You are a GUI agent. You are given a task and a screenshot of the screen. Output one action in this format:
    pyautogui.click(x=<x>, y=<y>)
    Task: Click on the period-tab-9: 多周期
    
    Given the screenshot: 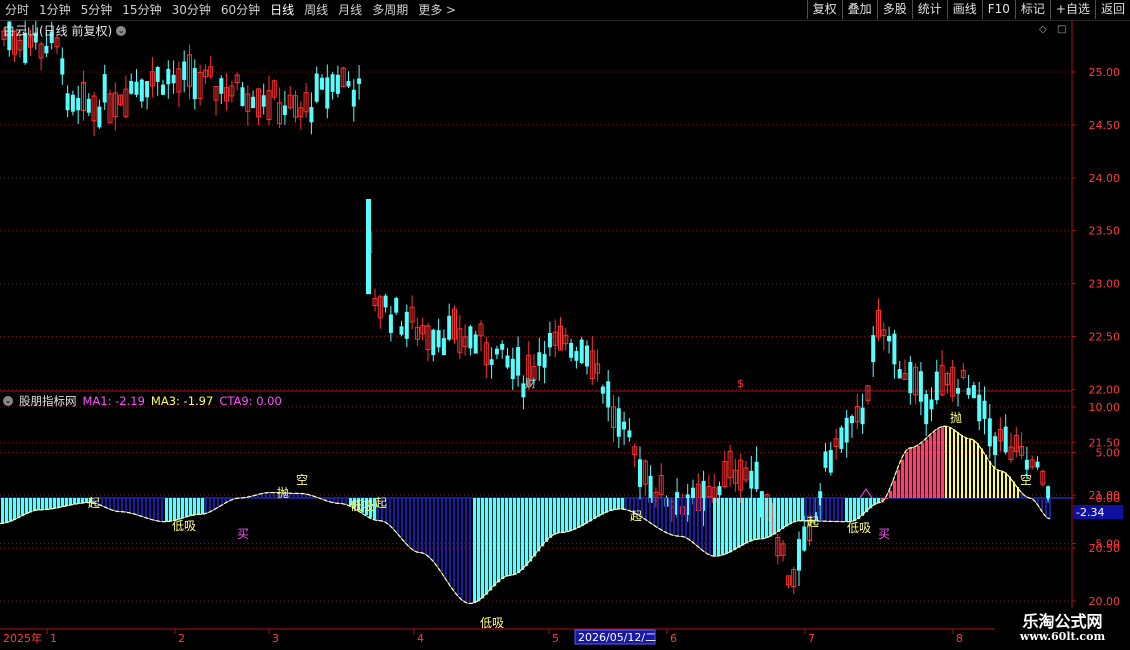 What is the action you would take?
    pyautogui.click(x=390, y=10)
    